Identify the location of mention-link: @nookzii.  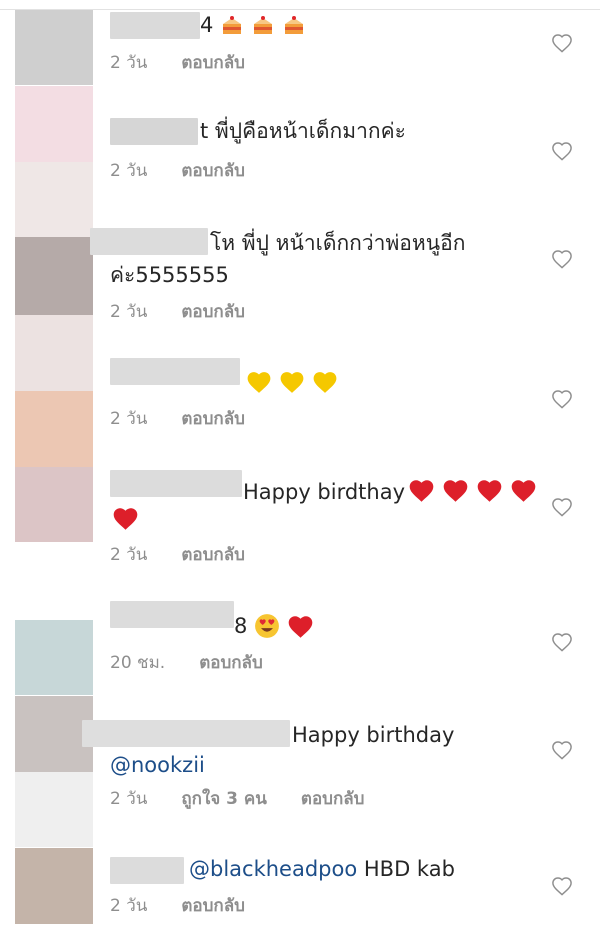
(157, 765).